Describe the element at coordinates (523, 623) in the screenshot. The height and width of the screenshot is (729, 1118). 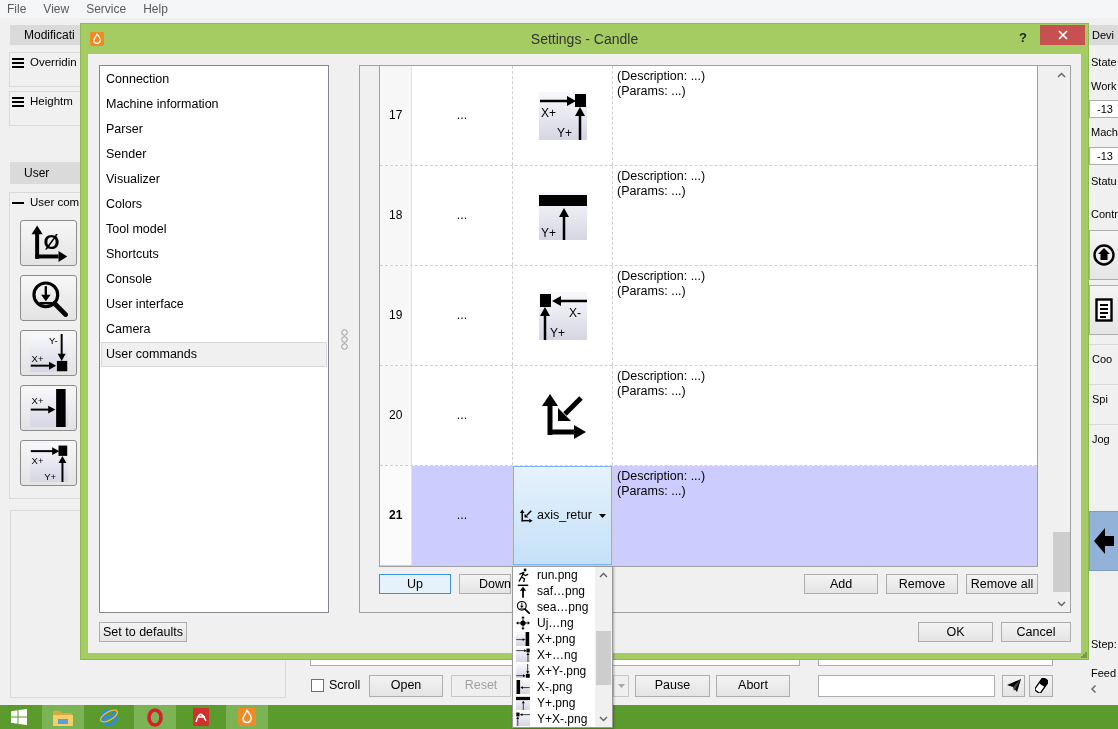
I see `crosshair-arrows-icon` at that location.